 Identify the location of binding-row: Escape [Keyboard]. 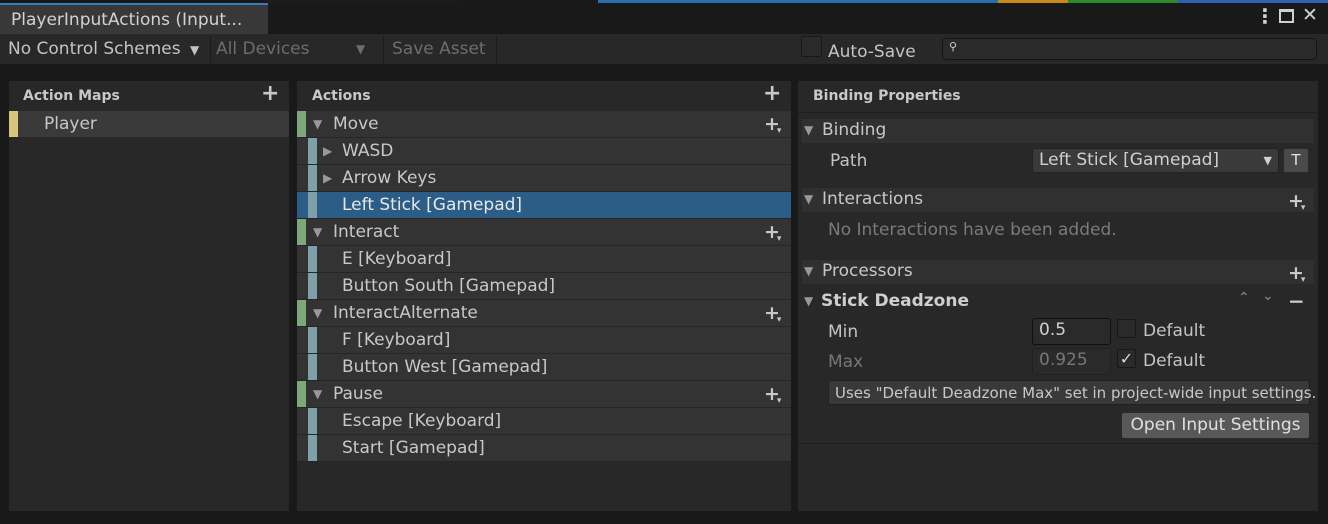
(544, 421).